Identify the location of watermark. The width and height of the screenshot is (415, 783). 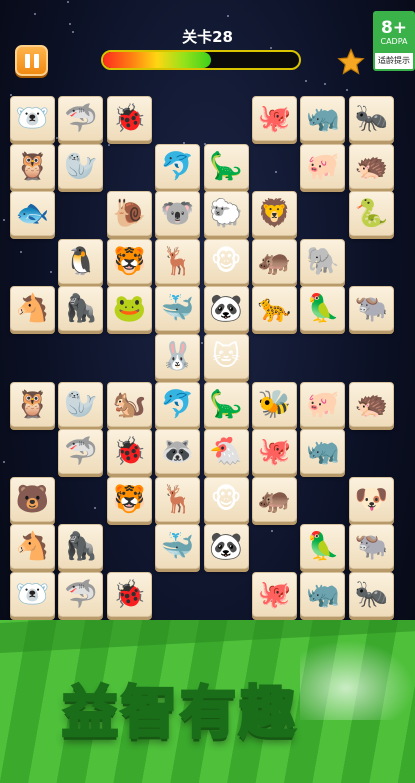
(357, 680).